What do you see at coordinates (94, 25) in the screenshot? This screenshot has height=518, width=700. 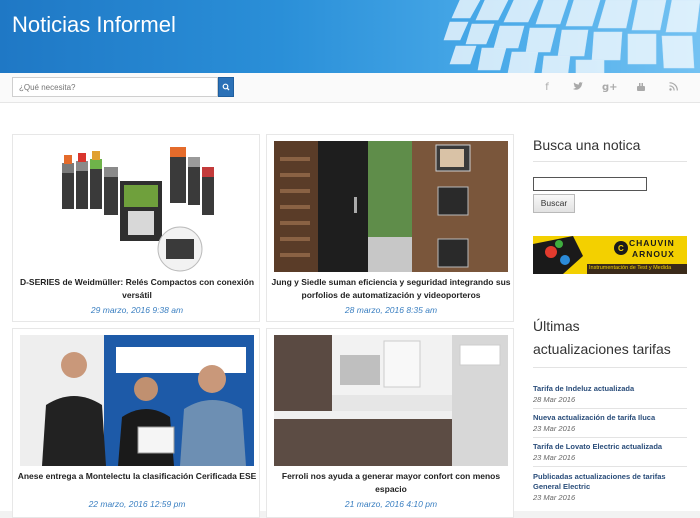 I see `site-title: Noticias Informel` at bounding box center [94, 25].